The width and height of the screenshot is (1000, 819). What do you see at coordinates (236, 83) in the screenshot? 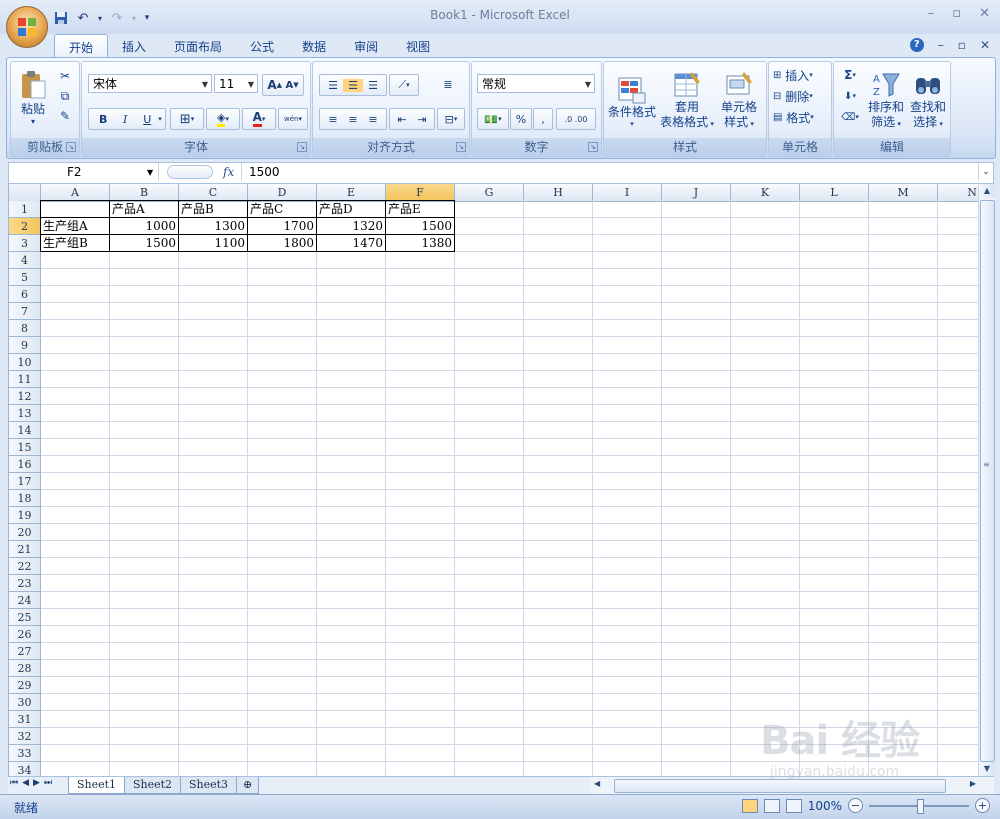
I see `font-size-combo: 11 ▼` at bounding box center [236, 83].